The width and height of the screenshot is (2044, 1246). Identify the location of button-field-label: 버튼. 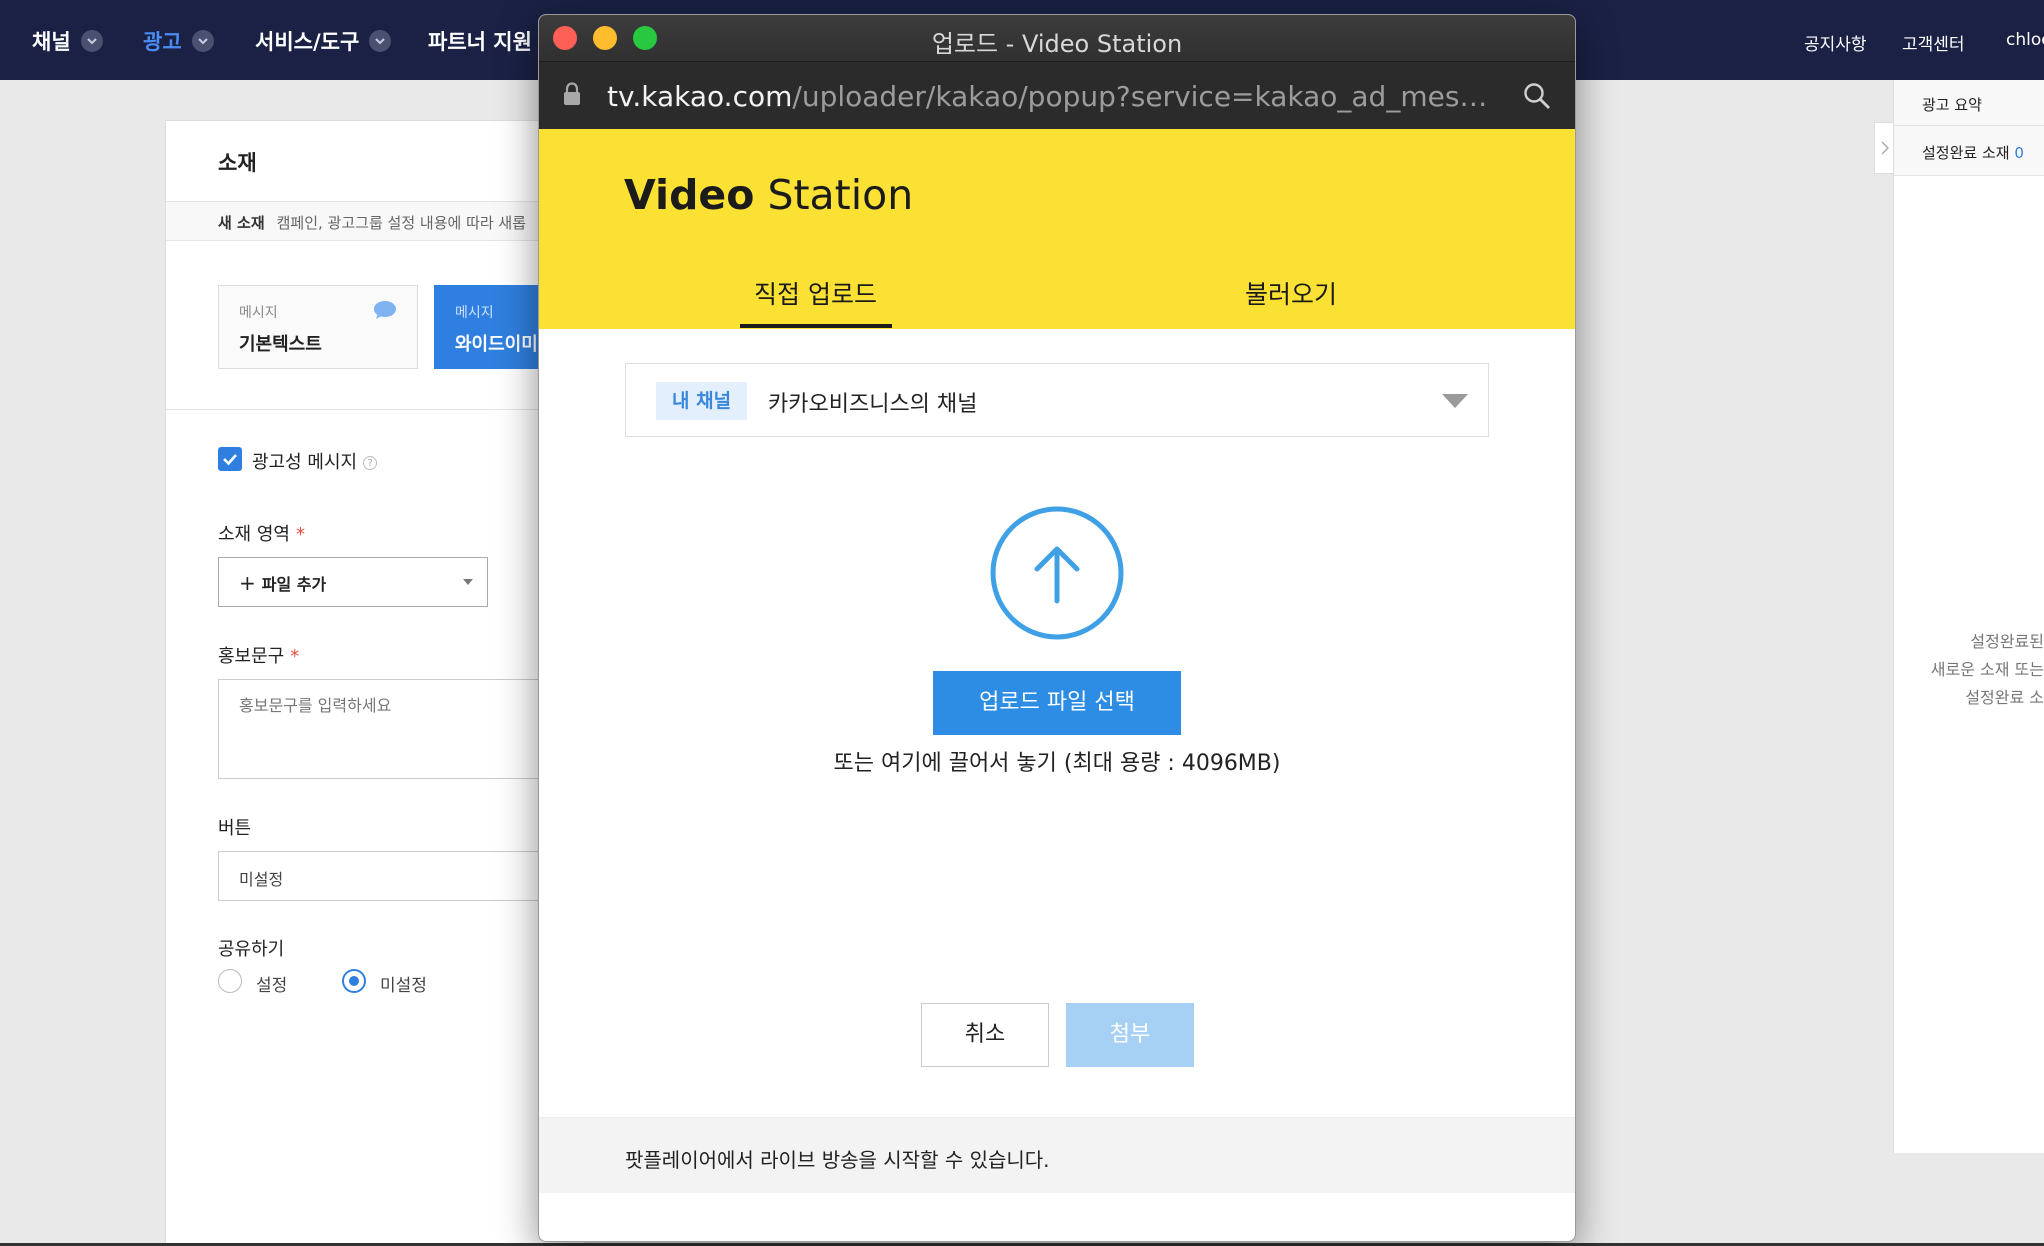
(235, 828).